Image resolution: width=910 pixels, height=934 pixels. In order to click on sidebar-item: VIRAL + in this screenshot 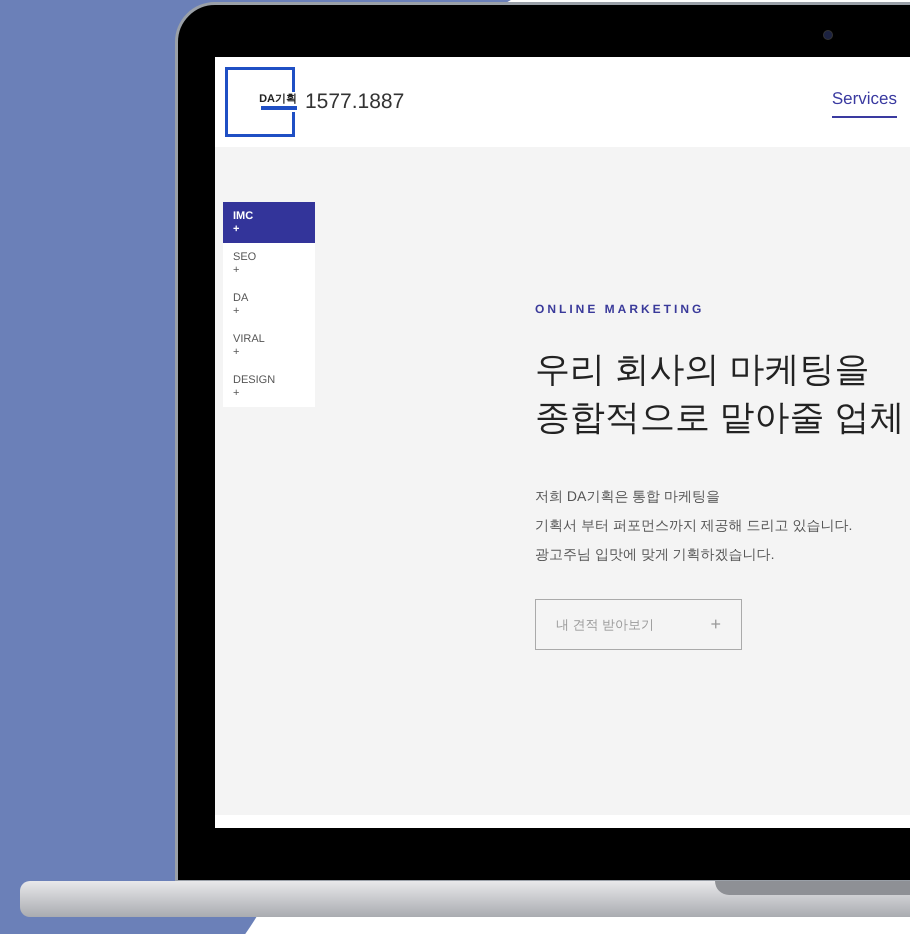, I will do `click(269, 345)`.